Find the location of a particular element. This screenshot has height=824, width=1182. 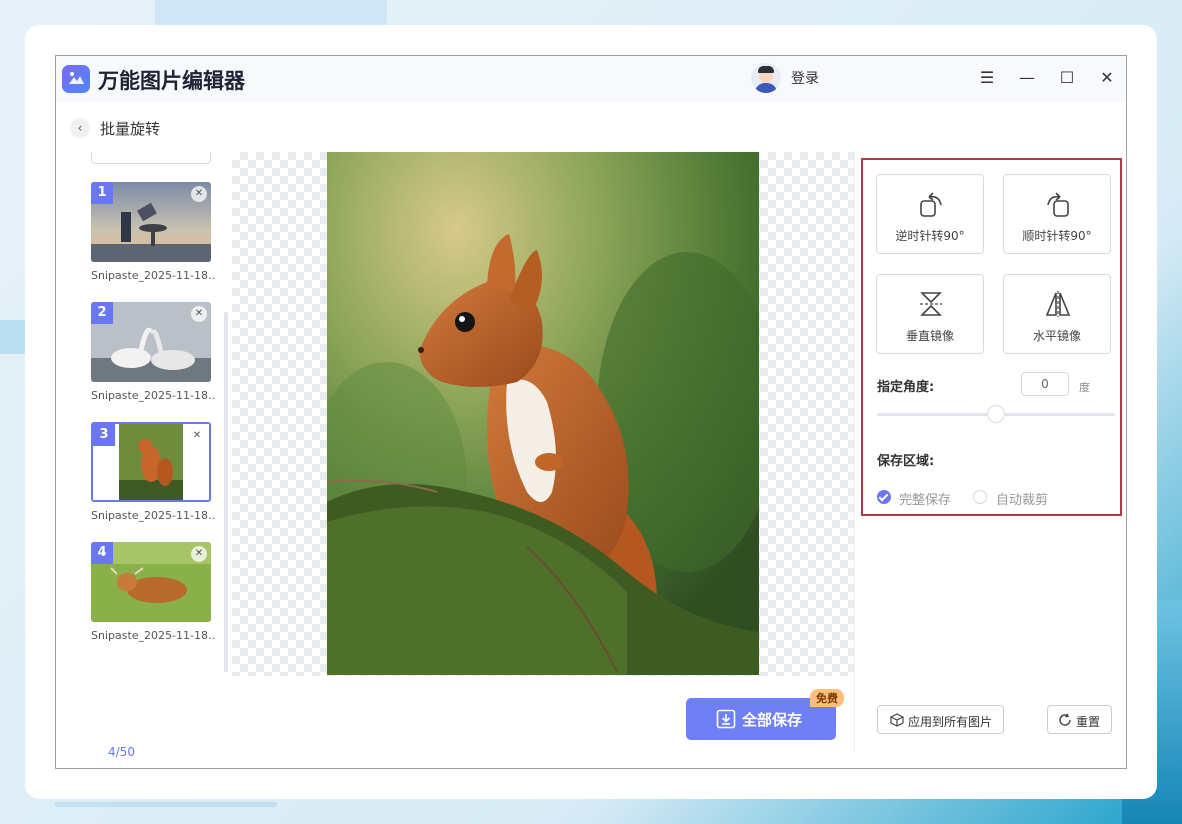

rotate-cw-label: 顺时针转90° is located at coordinates (1057, 236).